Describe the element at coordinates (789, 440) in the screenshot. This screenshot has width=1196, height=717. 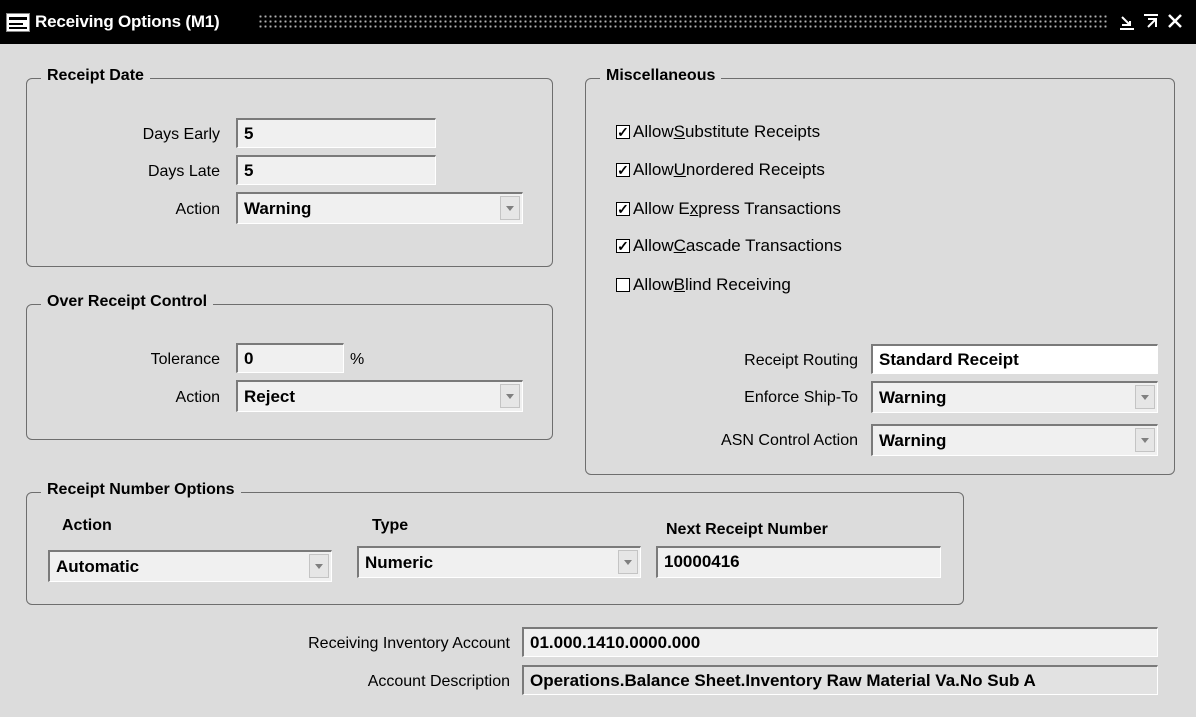
I see `asn-control-action-label: ASN Control Action` at that location.